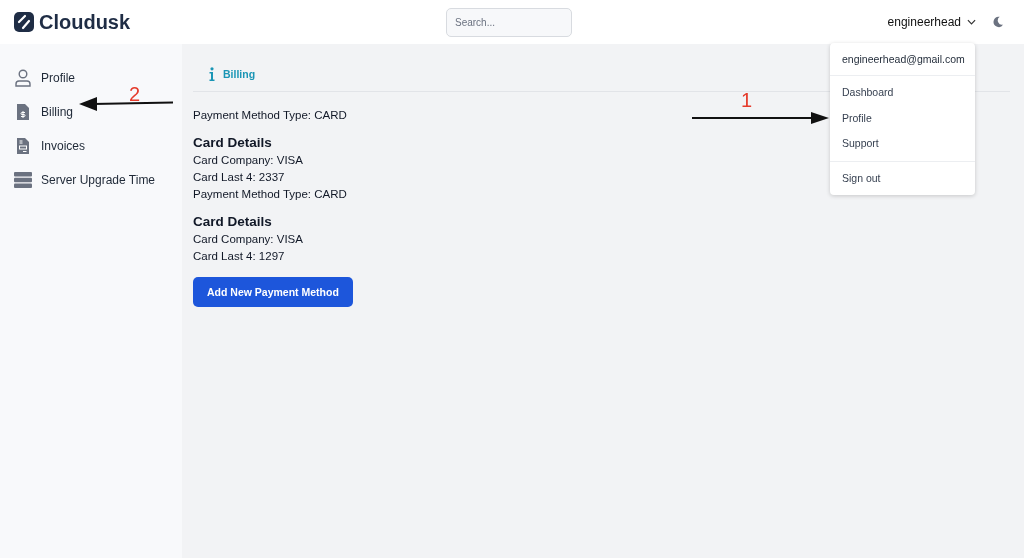 Image resolution: width=1024 pixels, height=558 pixels. What do you see at coordinates (902, 59) in the screenshot?
I see `user-email: engineerhead@gmail.com` at bounding box center [902, 59].